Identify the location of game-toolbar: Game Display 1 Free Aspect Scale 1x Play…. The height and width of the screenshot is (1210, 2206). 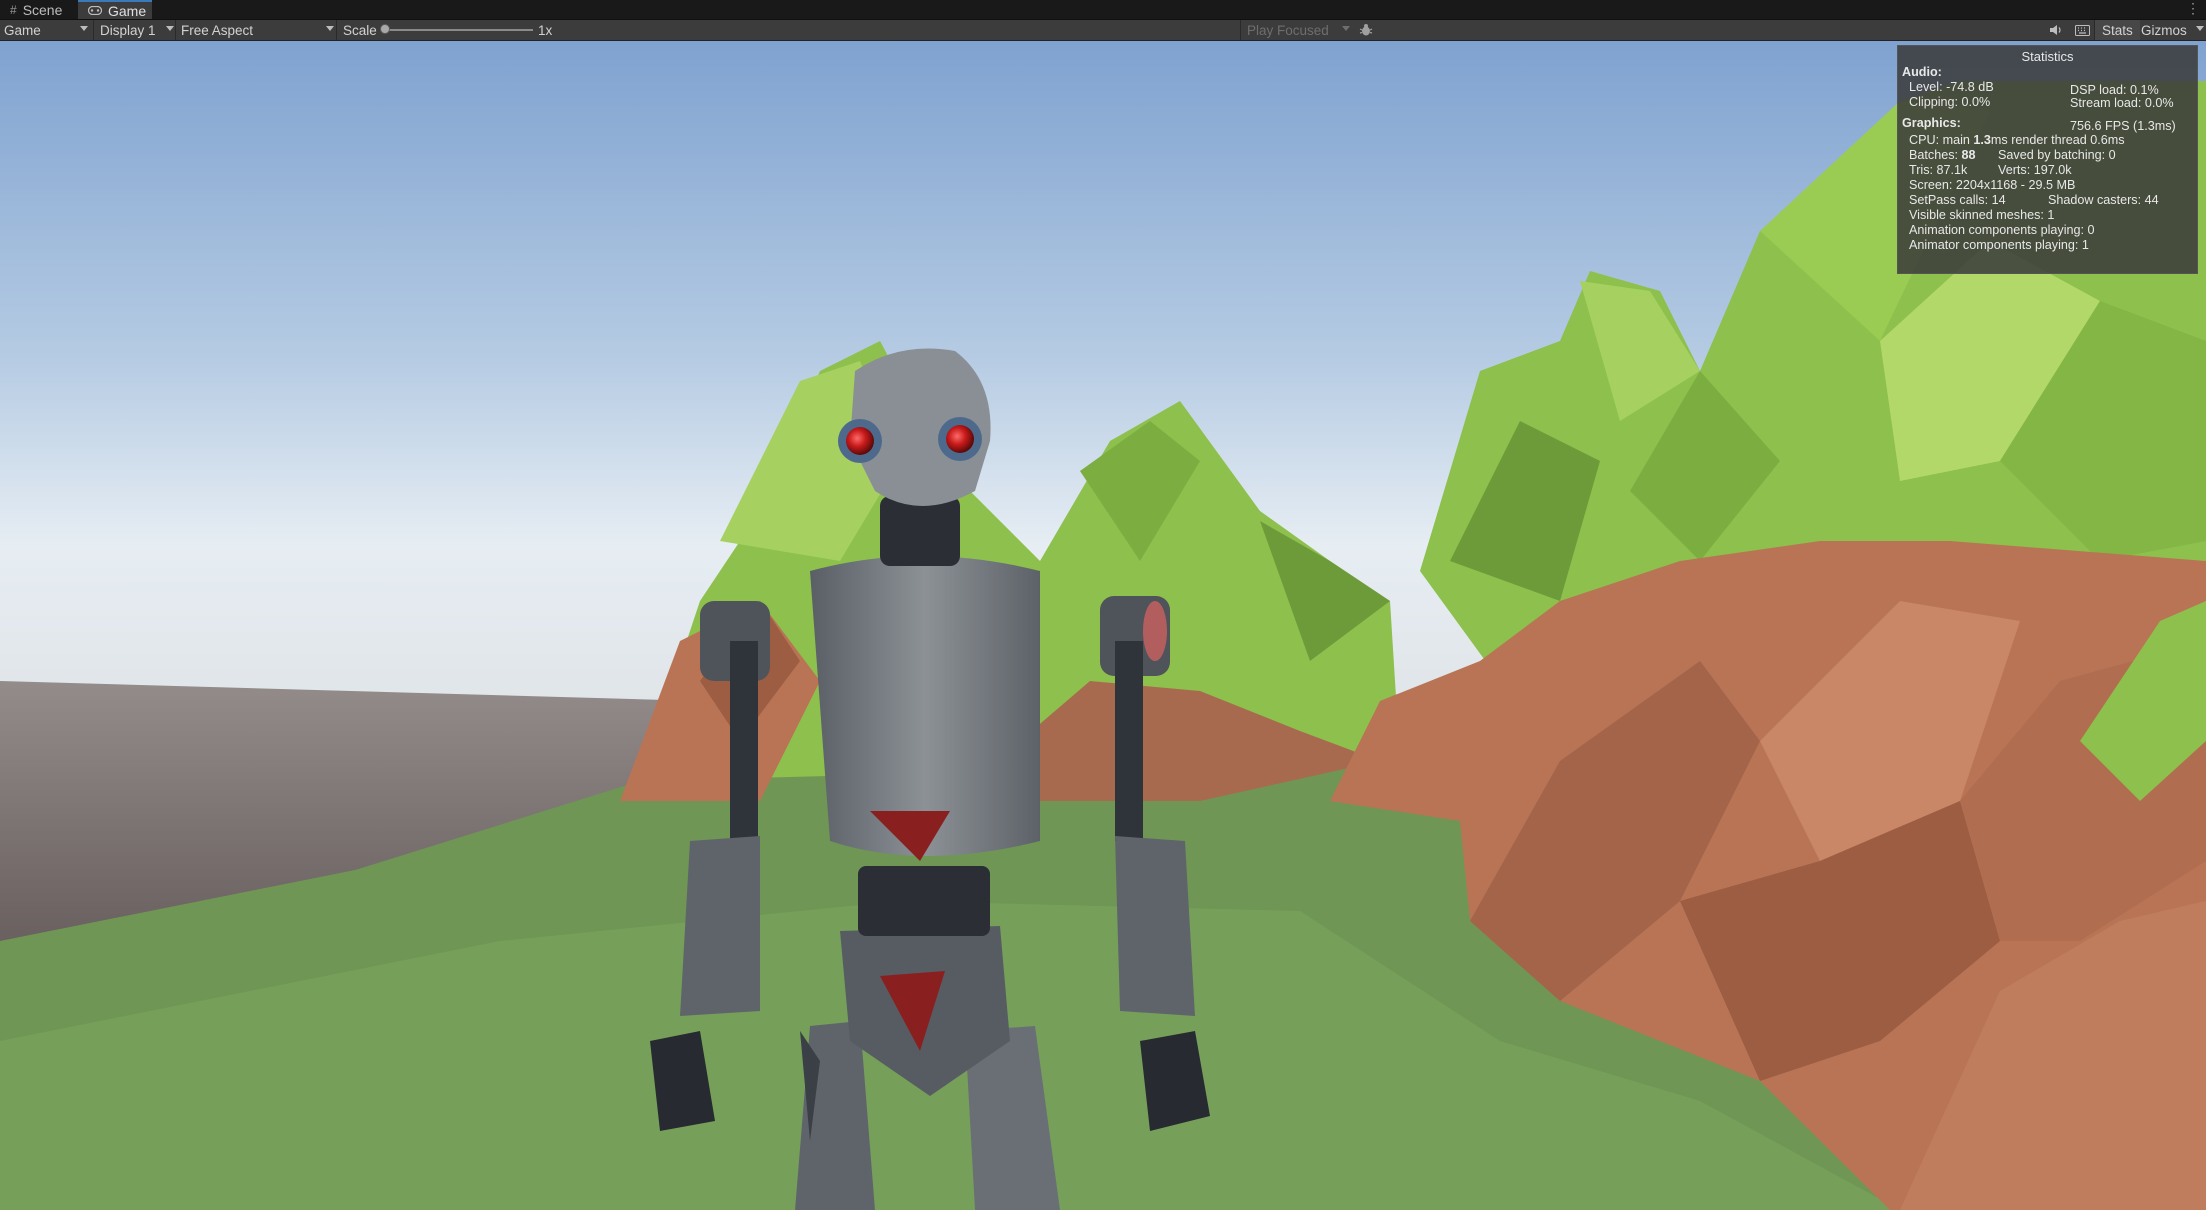
(1103, 30).